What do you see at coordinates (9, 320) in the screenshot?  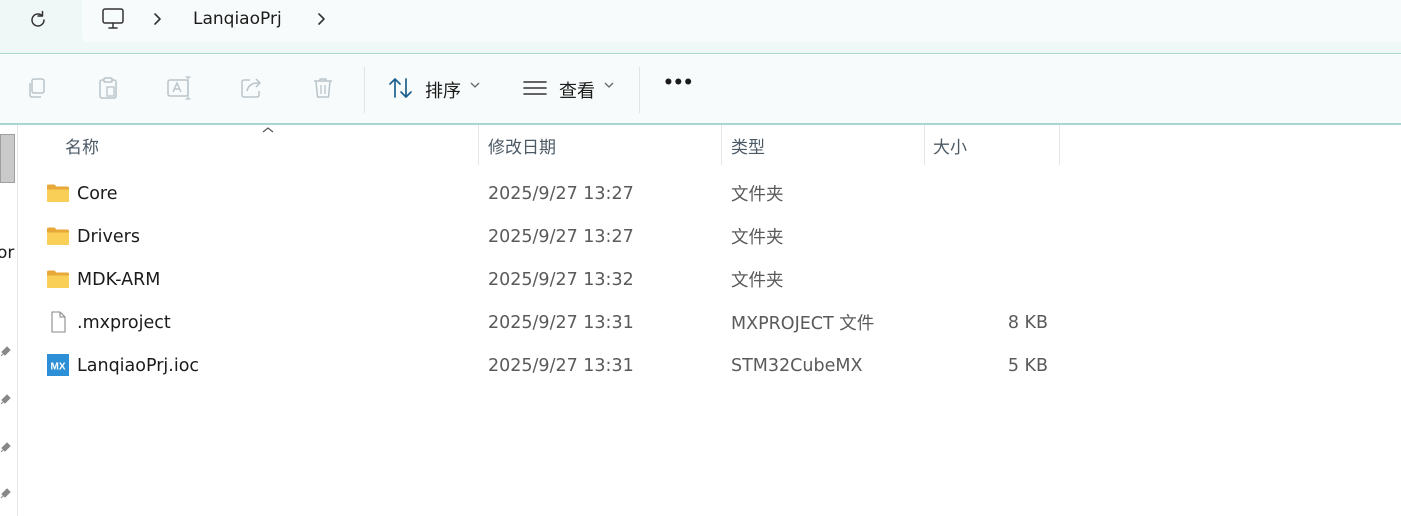 I see `navigation-pane: or` at bounding box center [9, 320].